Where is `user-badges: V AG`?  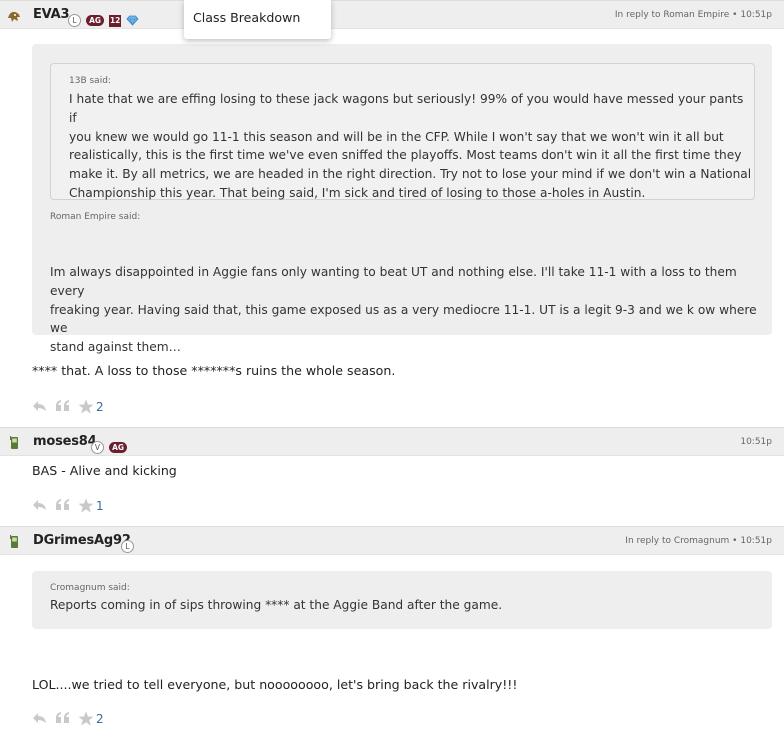 user-badges: V AG is located at coordinates (109, 446).